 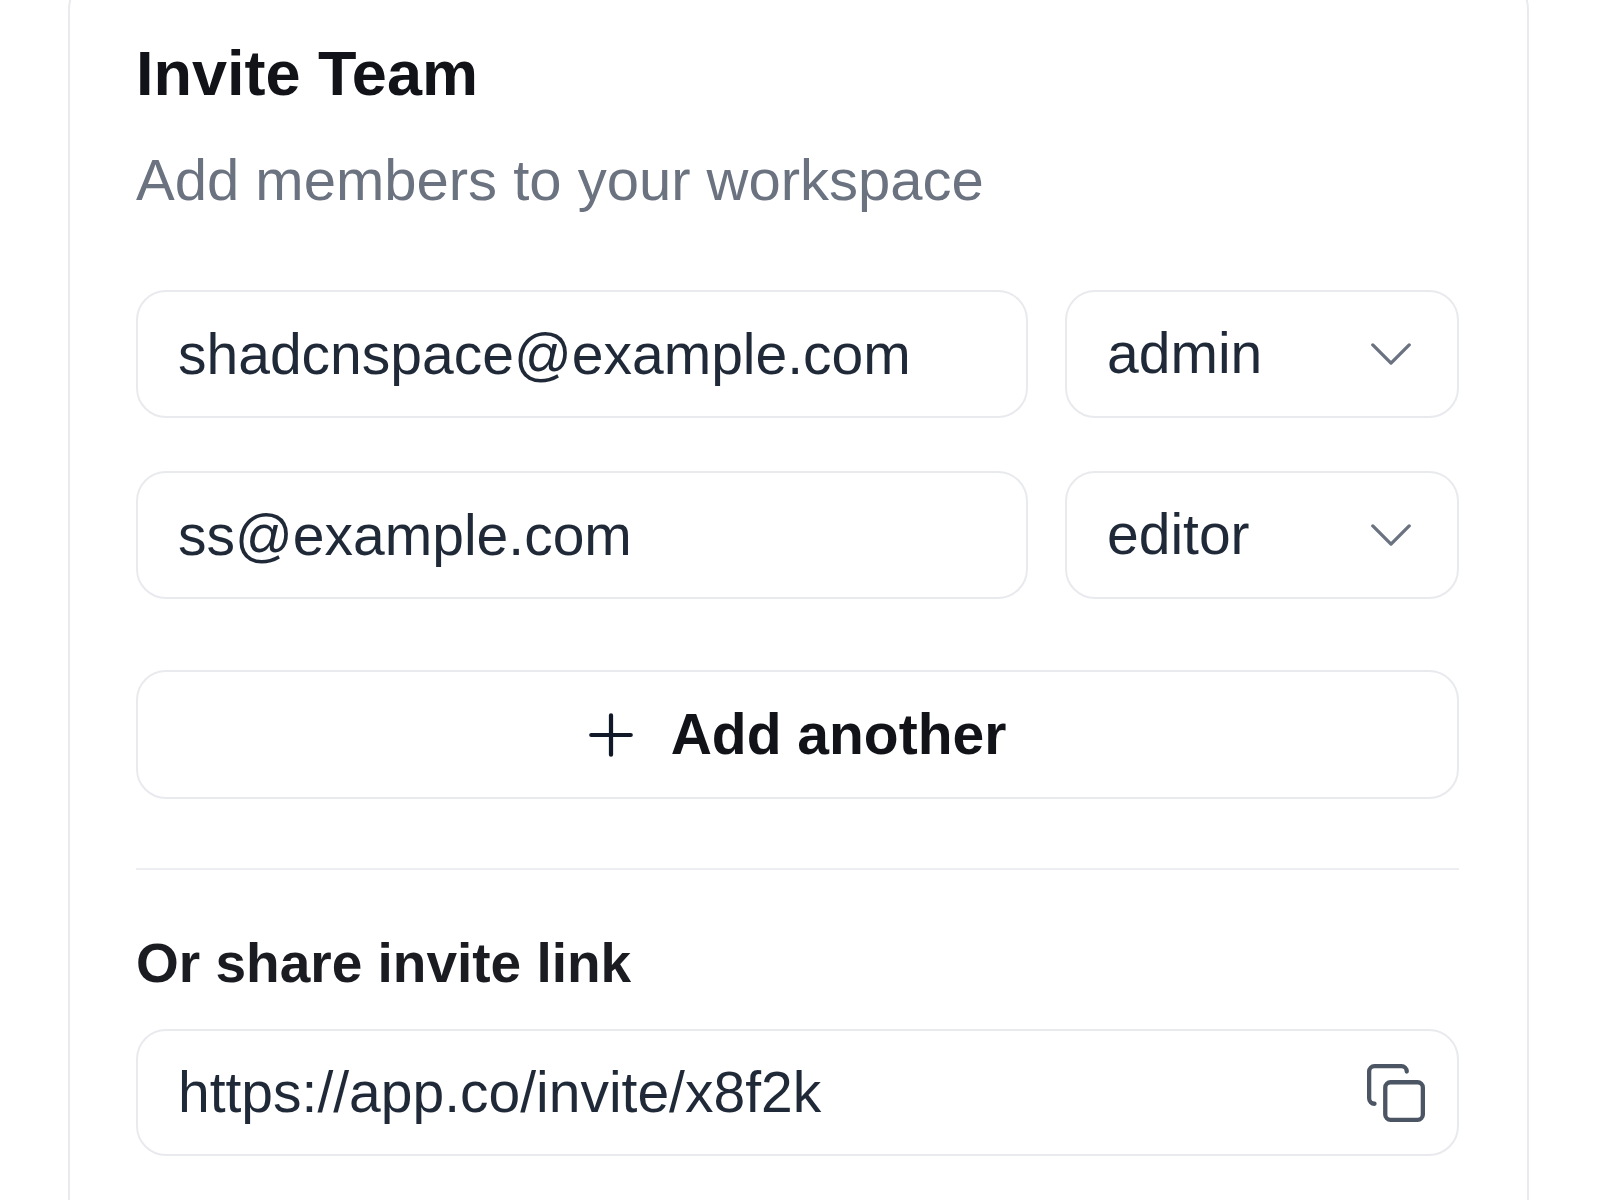 I want to click on role-select: editor, so click(x=1262, y=535).